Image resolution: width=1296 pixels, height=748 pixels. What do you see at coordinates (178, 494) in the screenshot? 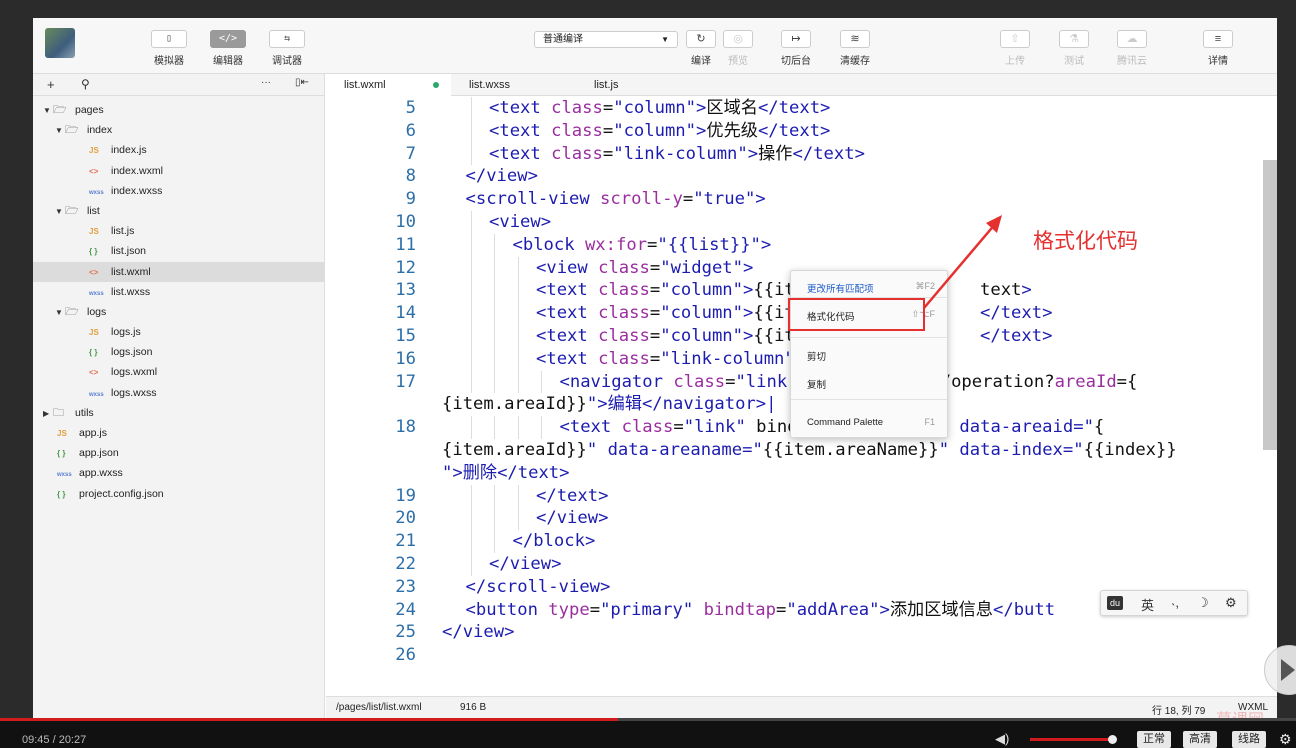
I see `tree-item-project-config-json: { } project.config.json` at bounding box center [178, 494].